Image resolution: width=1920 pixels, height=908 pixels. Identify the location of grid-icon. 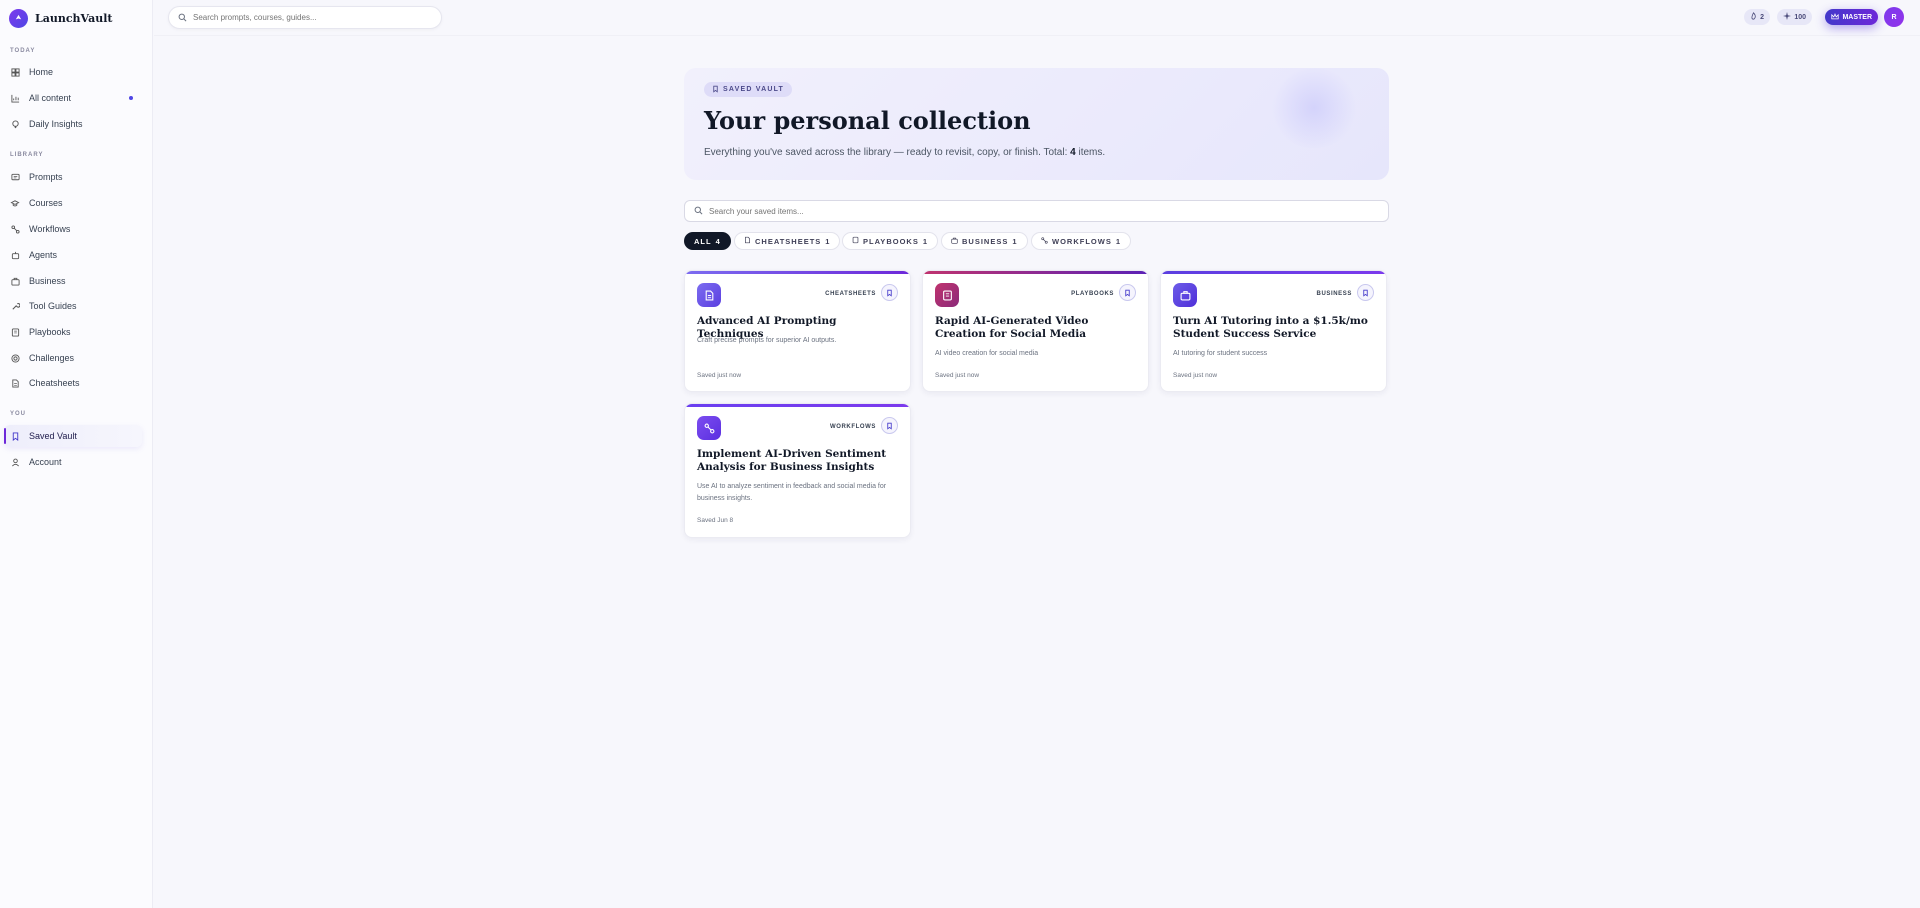
(15, 72).